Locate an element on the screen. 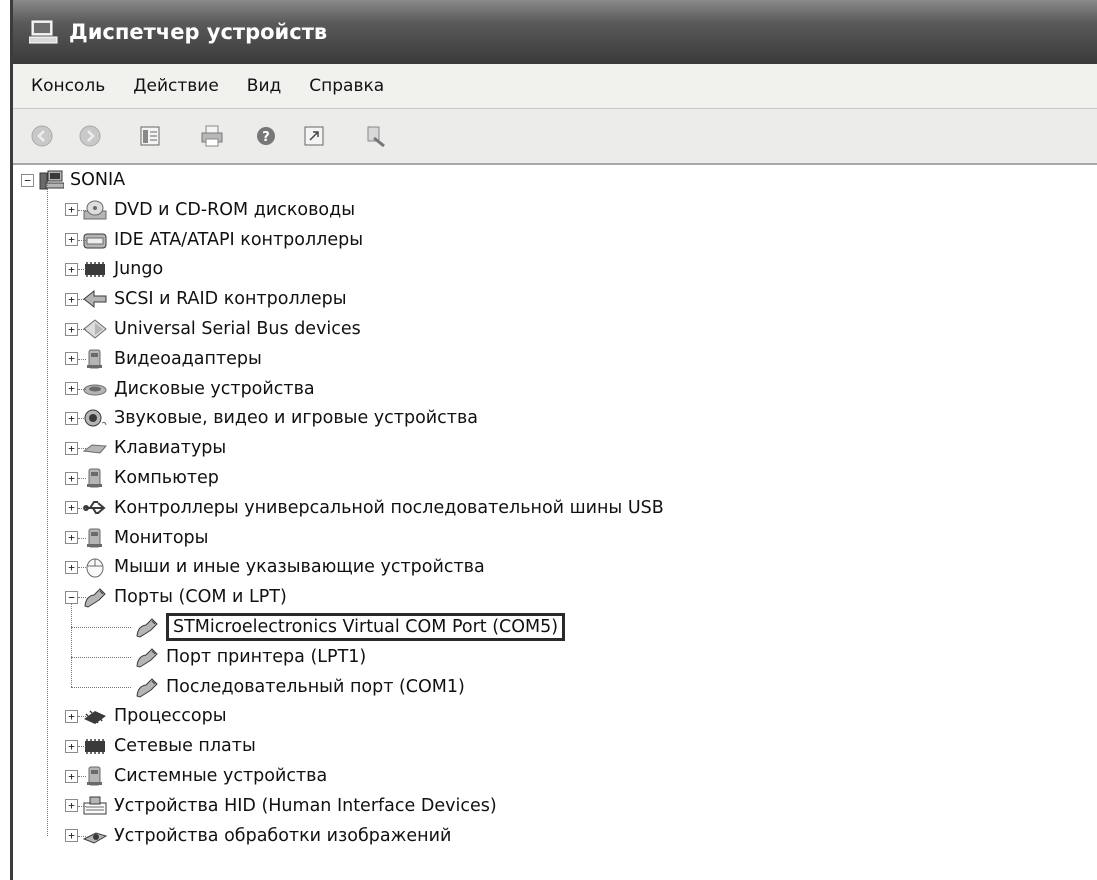 This screenshot has width=1097, height=880. tree-item-label: Звуковые, видео и игровые устройства is located at coordinates (296, 418).